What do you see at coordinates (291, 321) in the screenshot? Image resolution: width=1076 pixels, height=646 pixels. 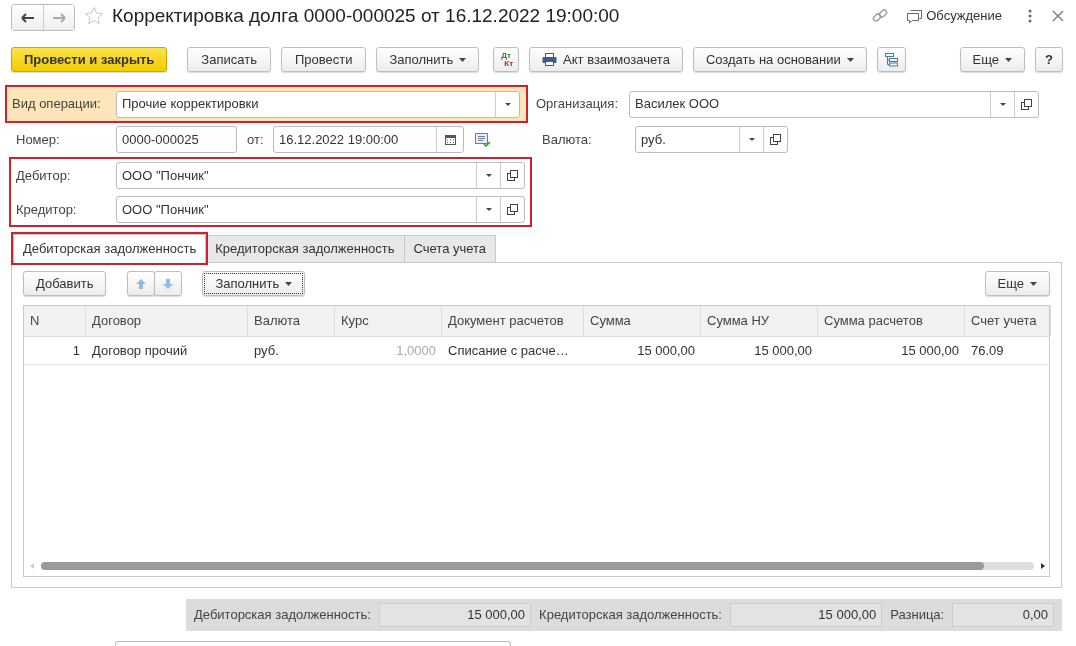 I see `column-header: Валюта` at bounding box center [291, 321].